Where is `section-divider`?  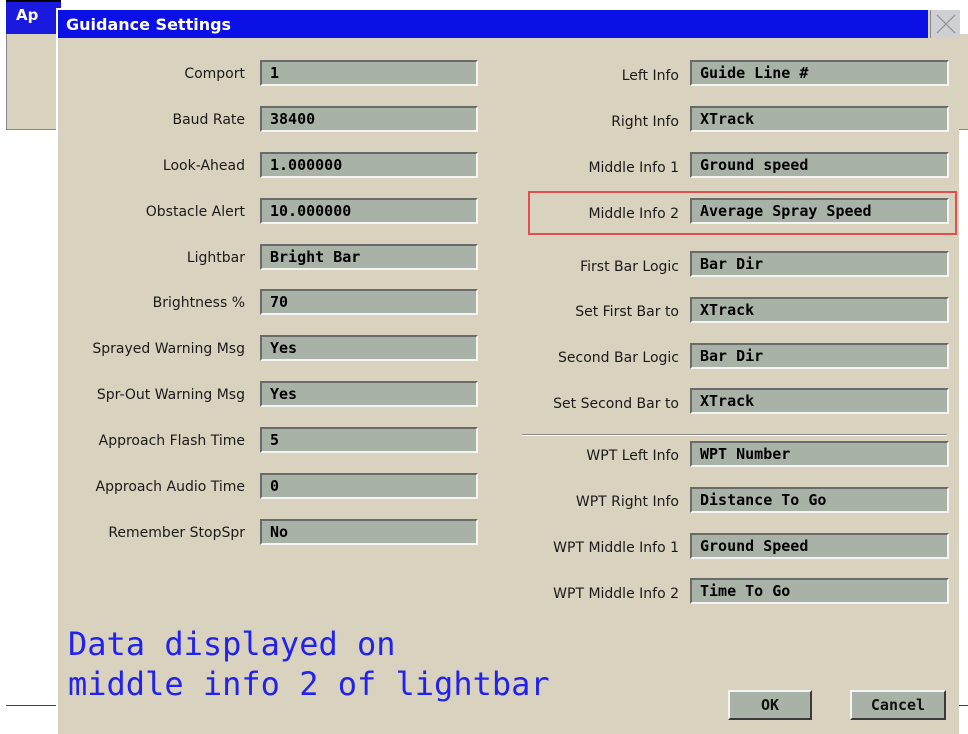 section-divider is located at coordinates (734, 435).